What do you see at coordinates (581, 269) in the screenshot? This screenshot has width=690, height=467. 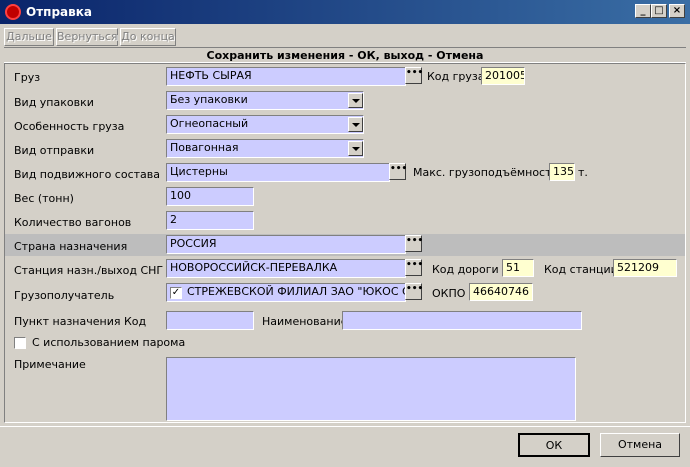 I see `station-code-label: Код станции` at bounding box center [581, 269].